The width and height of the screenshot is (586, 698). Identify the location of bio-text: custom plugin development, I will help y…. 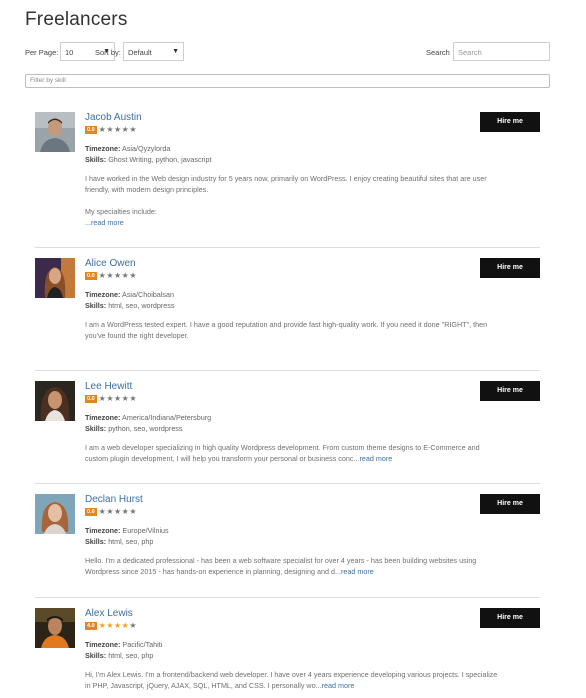
(222, 459).